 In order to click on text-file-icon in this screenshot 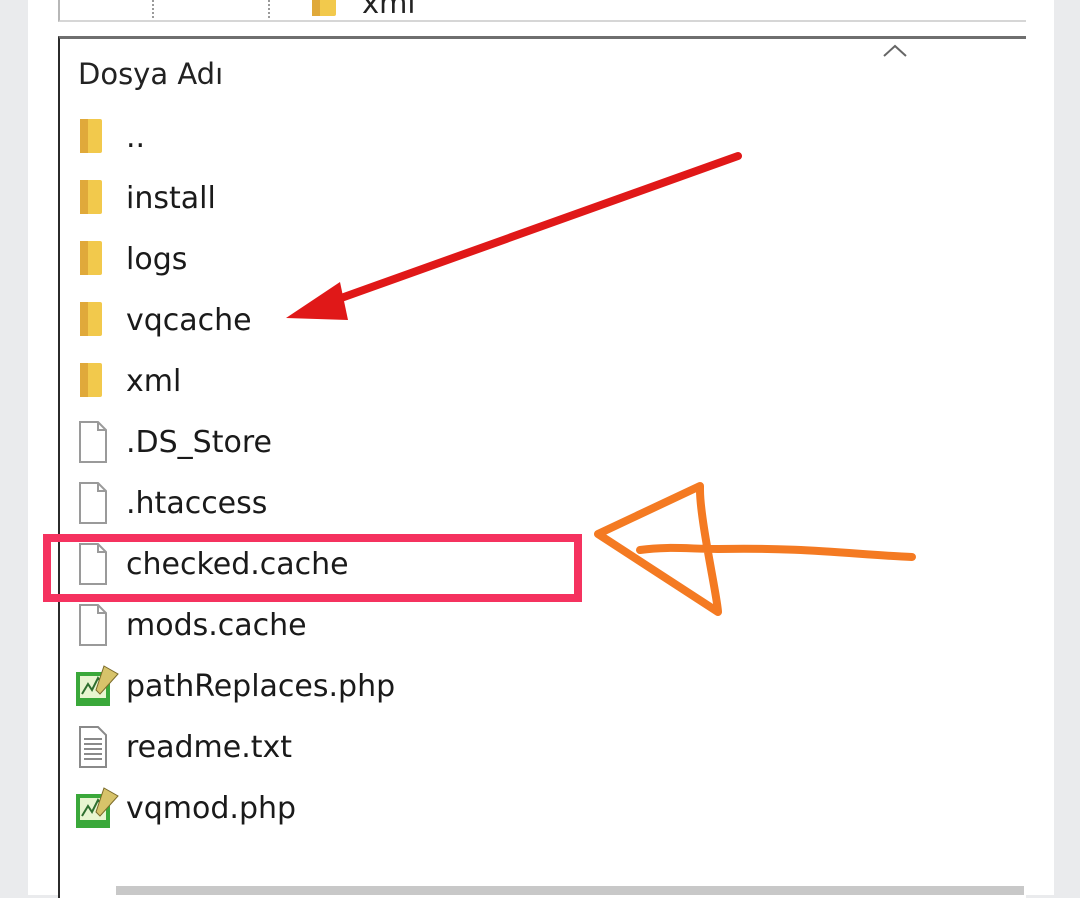, I will do `click(98, 749)`.